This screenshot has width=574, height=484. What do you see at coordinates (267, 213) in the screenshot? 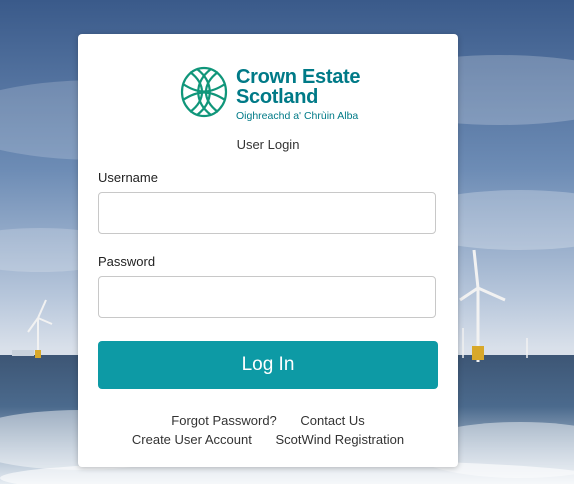
I see `username-input` at bounding box center [267, 213].